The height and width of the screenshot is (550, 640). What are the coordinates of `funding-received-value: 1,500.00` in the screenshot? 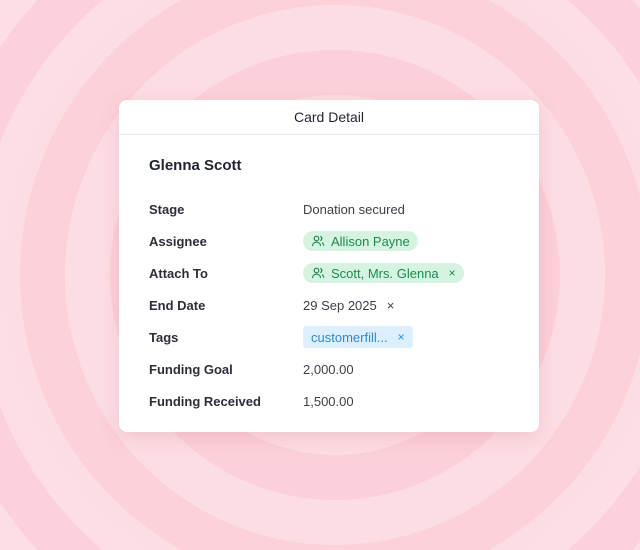 It's located at (328, 401).